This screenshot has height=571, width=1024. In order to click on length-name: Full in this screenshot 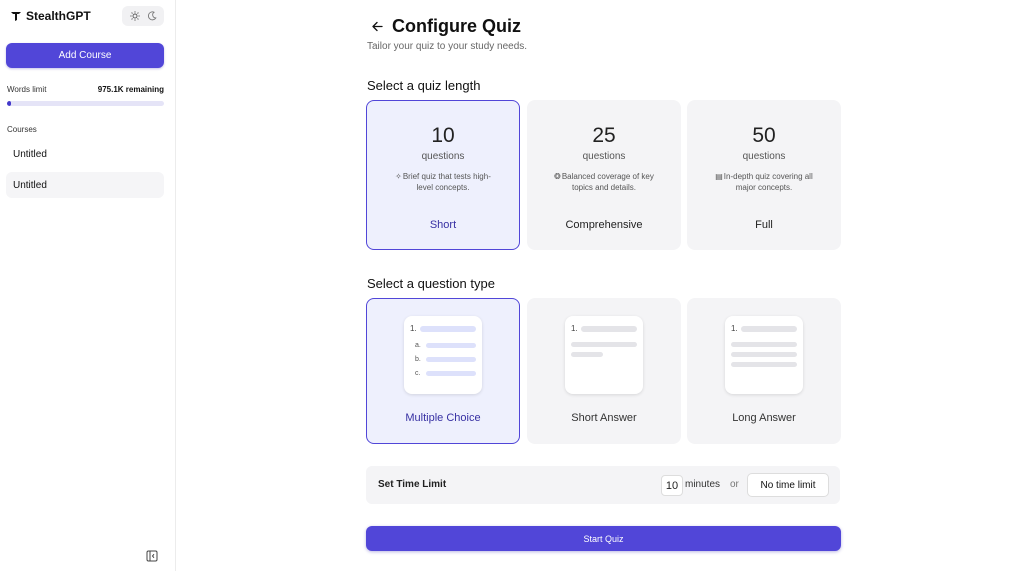, I will do `click(764, 225)`.